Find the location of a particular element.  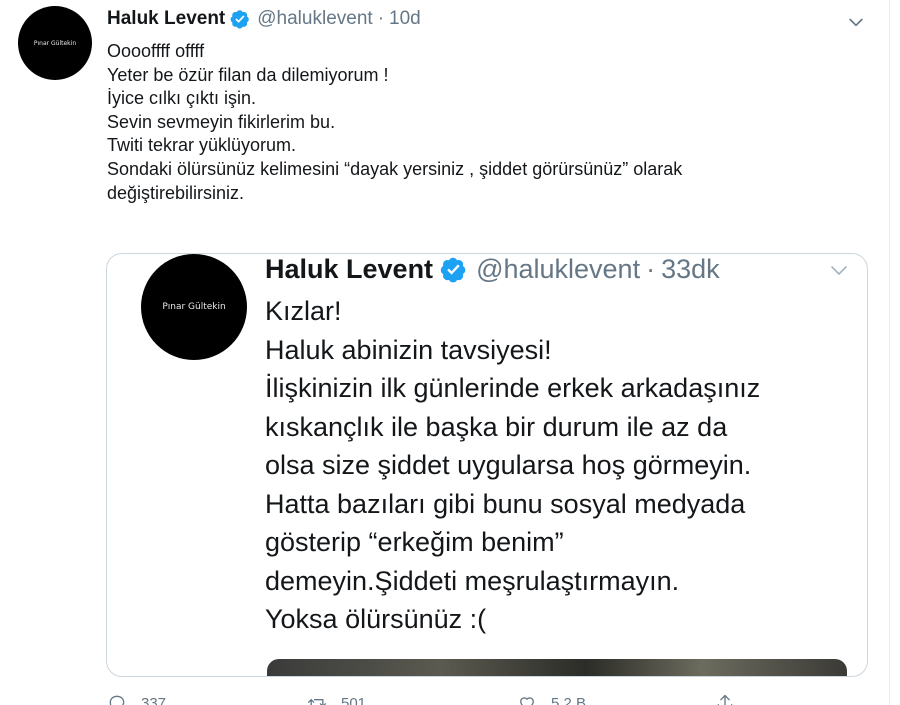

quoted-line: kıskançlık ile başka bir durum ile az da is located at coordinates (496, 426).